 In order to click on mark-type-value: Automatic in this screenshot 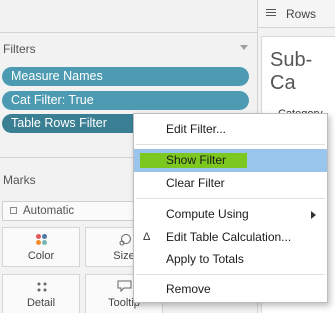, I will do `click(49, 211)`.